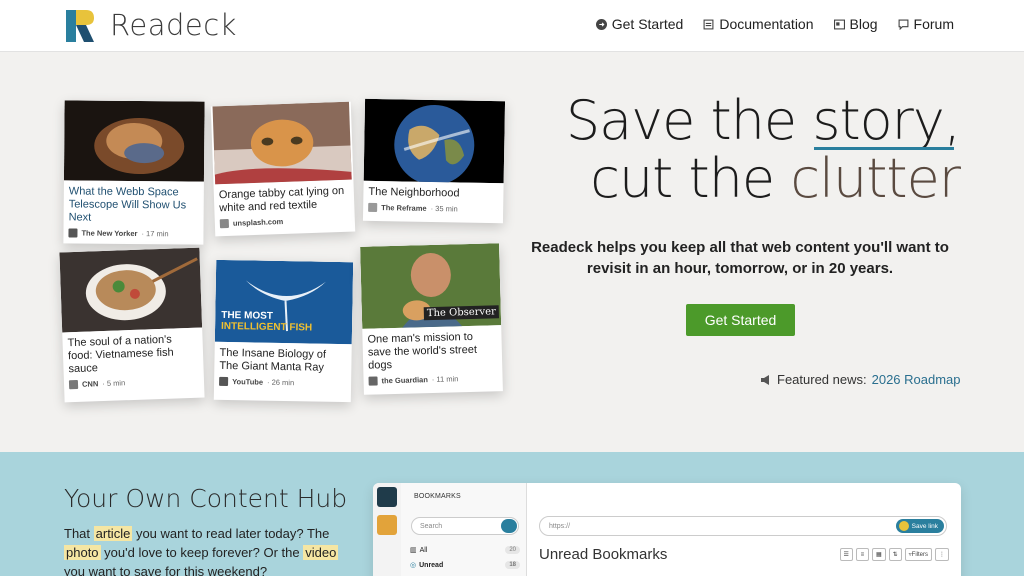  I want to click on list-view-icon: ☰, so click(846, 554).